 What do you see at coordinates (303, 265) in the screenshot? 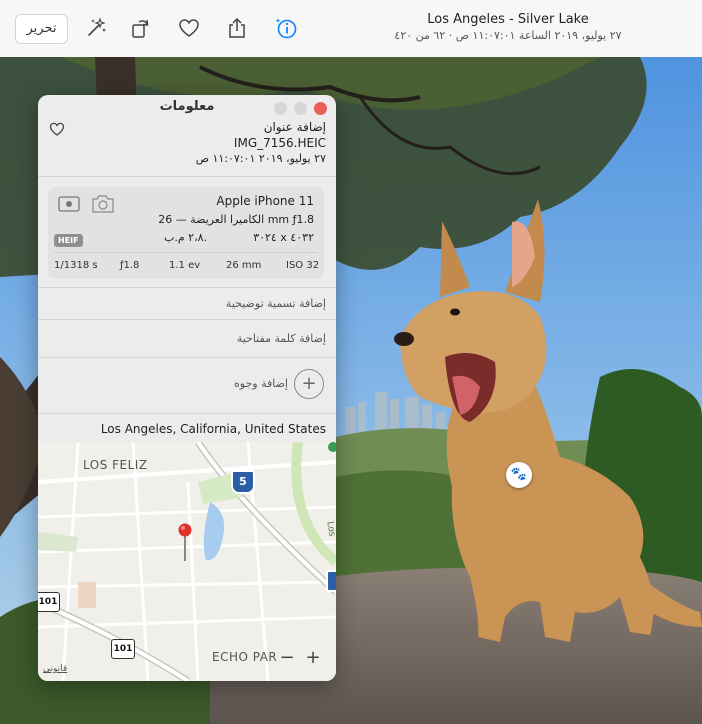
I see `iso: ISO 32` at bounding box center [303, 265].